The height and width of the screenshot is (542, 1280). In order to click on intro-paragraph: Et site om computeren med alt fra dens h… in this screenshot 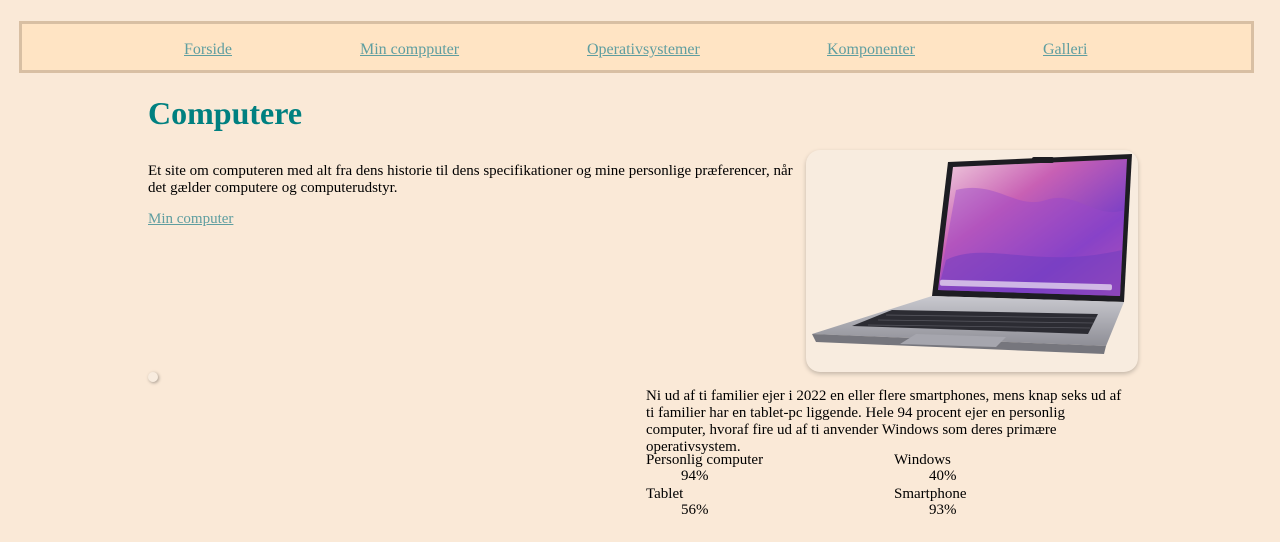, I will do `click(470, 179)`.